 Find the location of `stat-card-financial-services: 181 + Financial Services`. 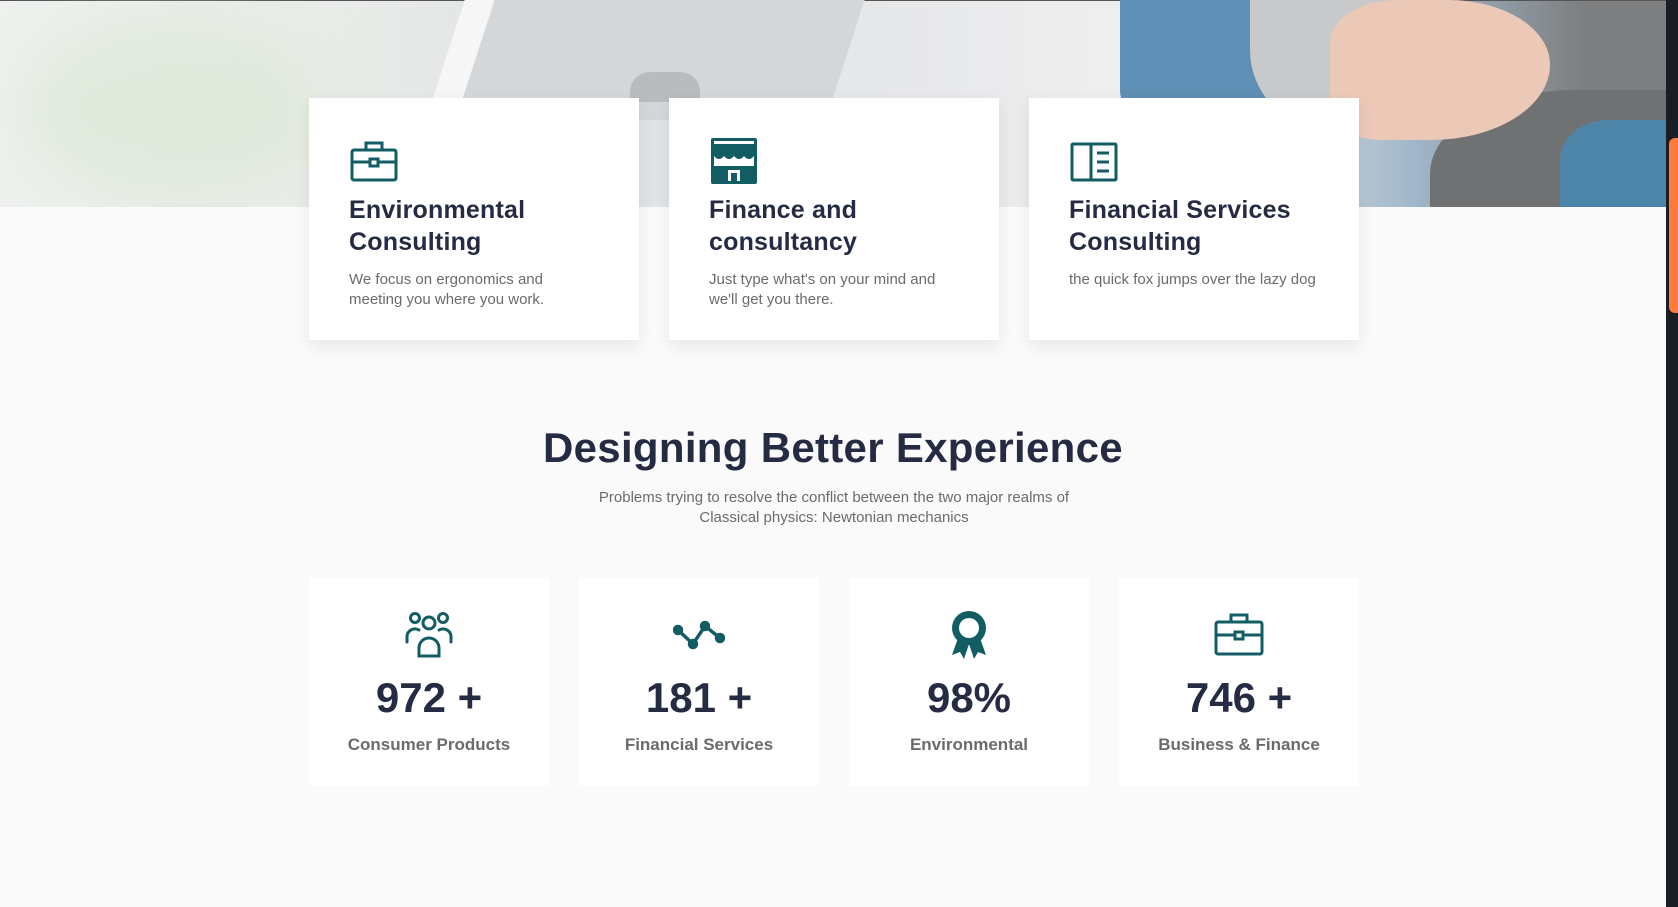

stat-card-financial-services: 181 + Financial Services is located at coordinates (699, 682).